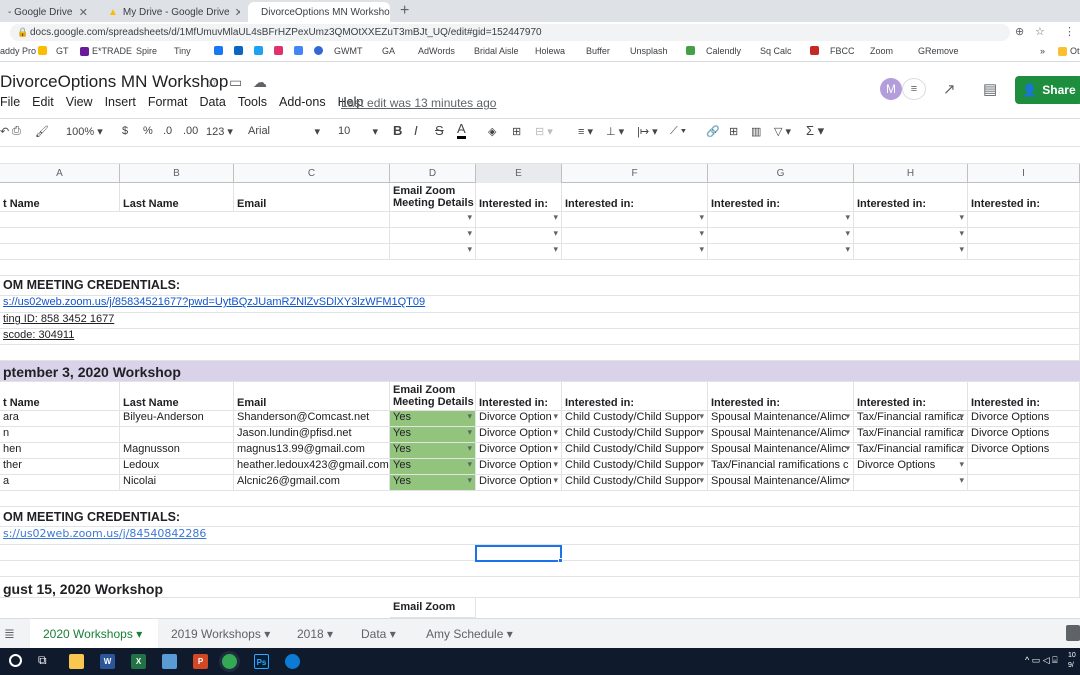 The width and height of the screenshot is (1080, 675). What do you see at coordinates (1019, 31) in the screenshot?
I see `zoom-icon: ⊕` at bounding box center [1019, 31].